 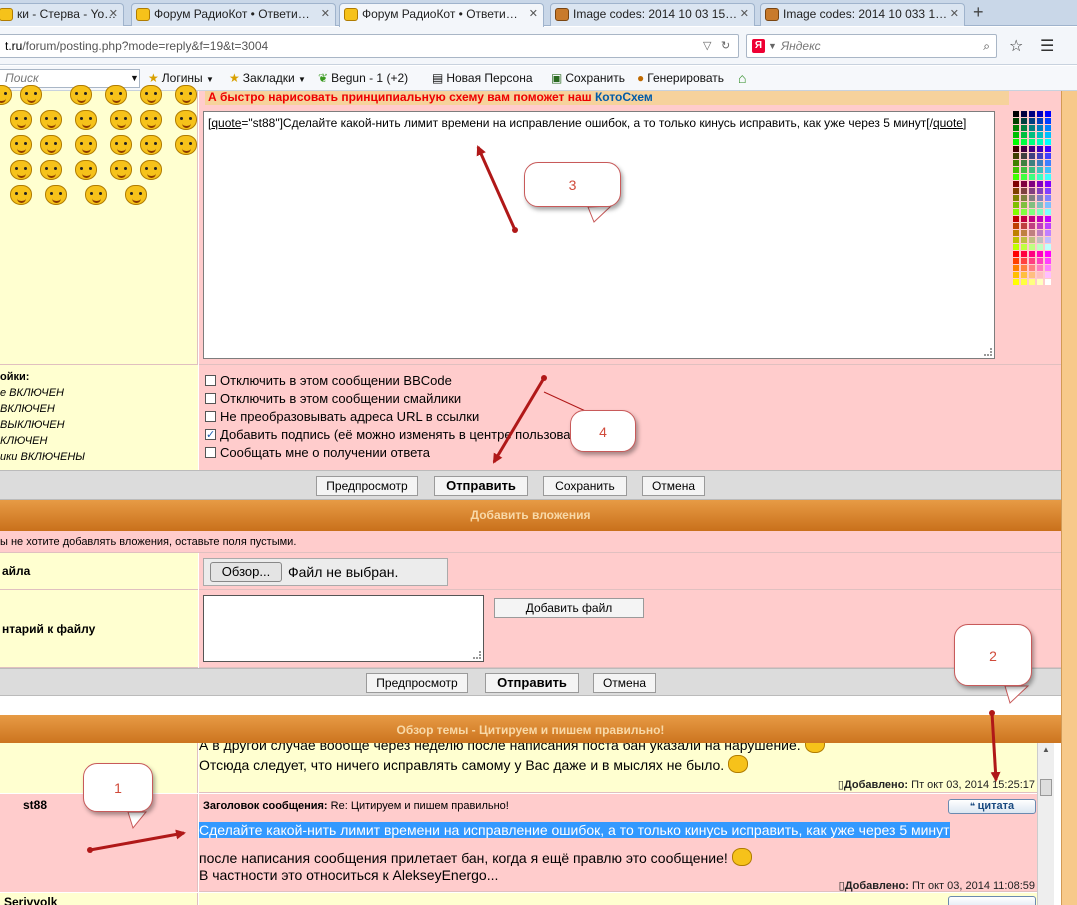 I want to click on add-file-button: Добавить файл, so click(x=569, y=608).